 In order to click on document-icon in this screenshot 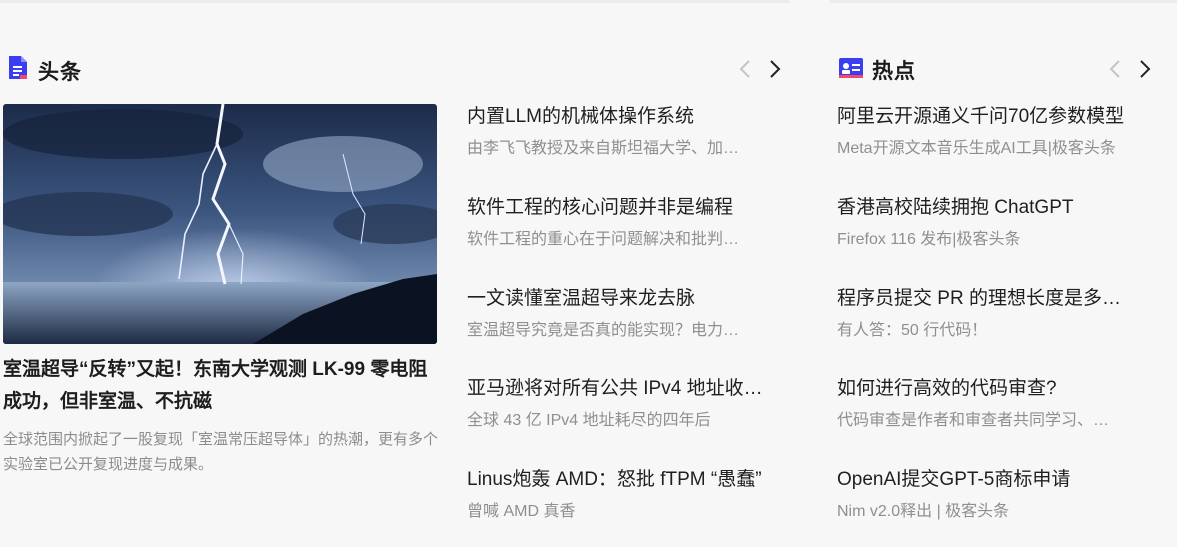, I will do `click(18, 70)`.